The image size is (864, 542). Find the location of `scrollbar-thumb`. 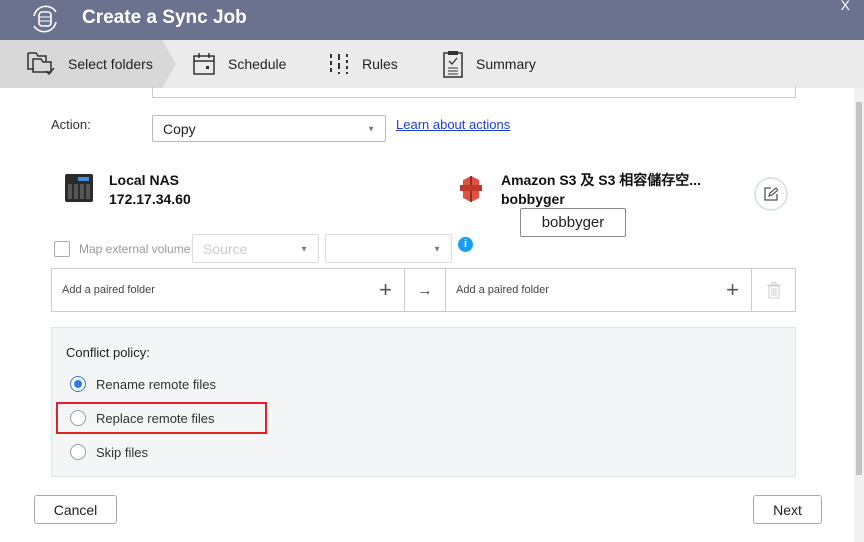

scrollbar-thumb is located at coordinates (859, 288).